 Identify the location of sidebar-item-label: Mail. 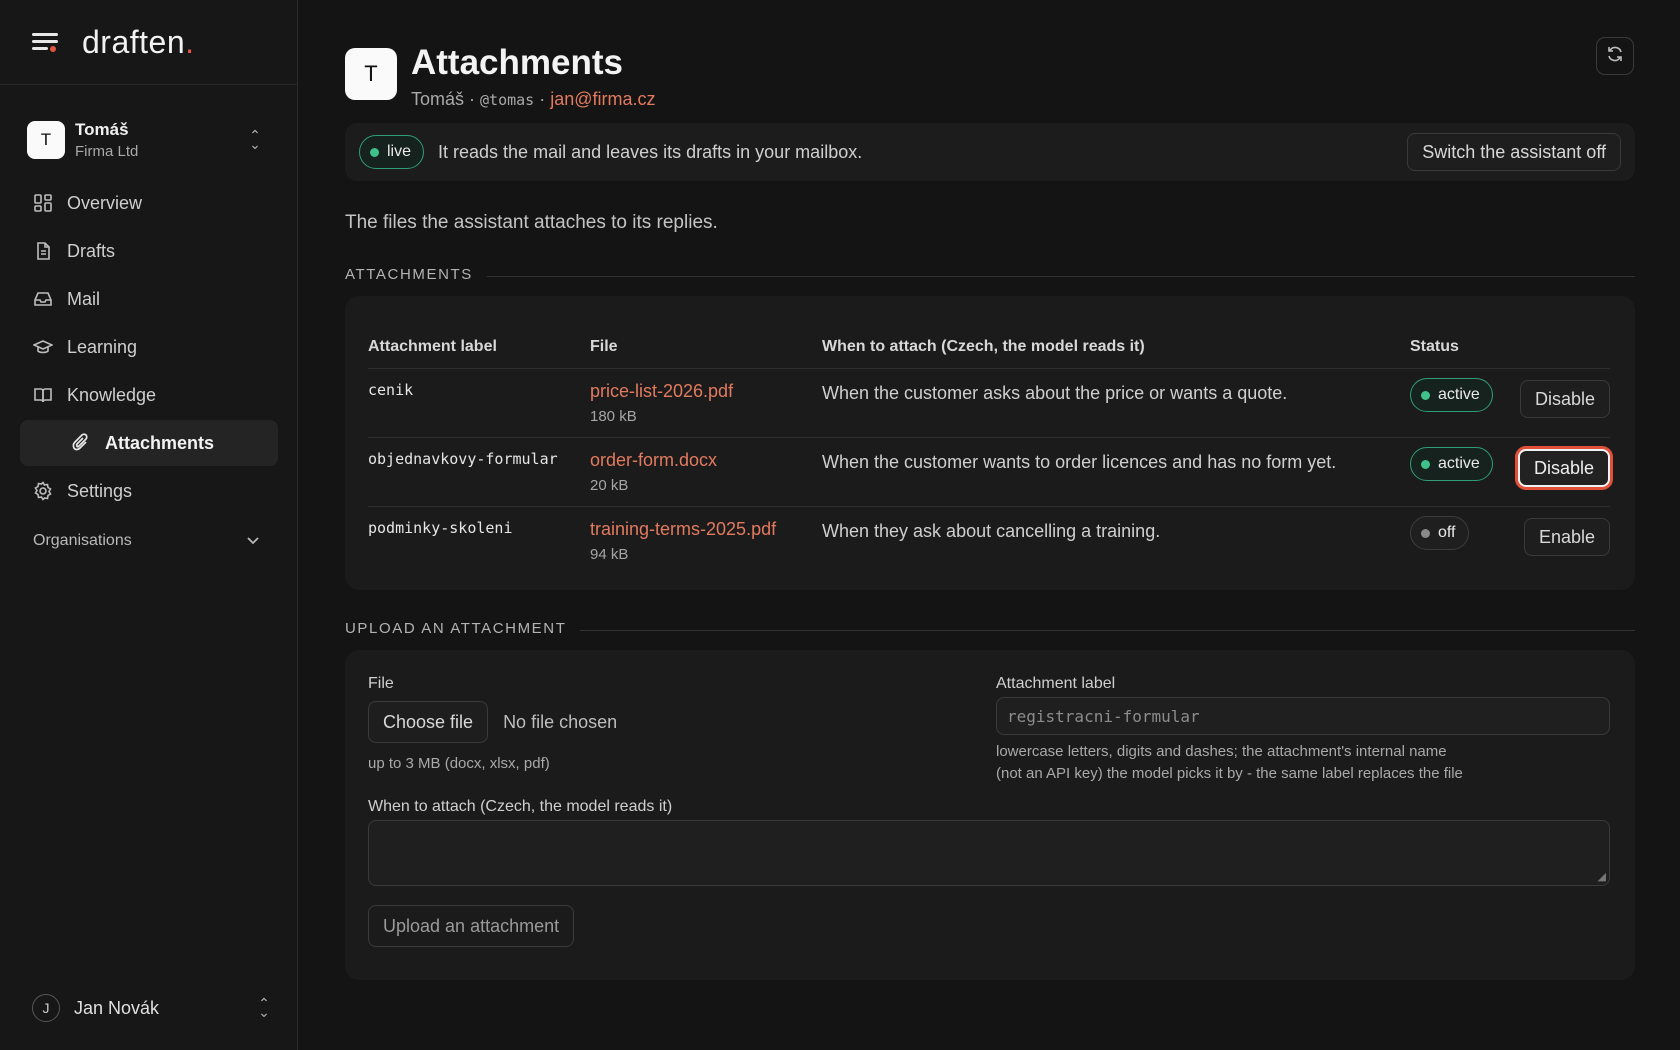
(84, 298).